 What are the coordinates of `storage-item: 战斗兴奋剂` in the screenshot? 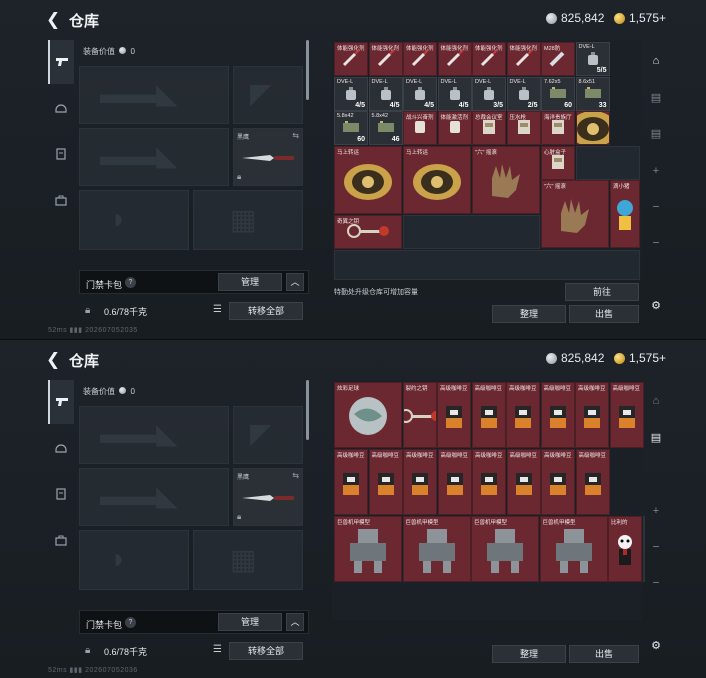 It's located at (420, 128).